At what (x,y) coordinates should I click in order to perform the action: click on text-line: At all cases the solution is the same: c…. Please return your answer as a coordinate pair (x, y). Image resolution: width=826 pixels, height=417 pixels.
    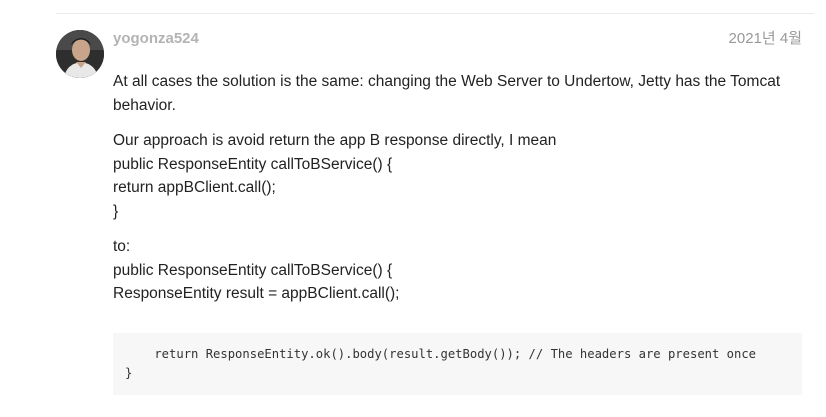
    Looking at the image, I should click on (447, 93).